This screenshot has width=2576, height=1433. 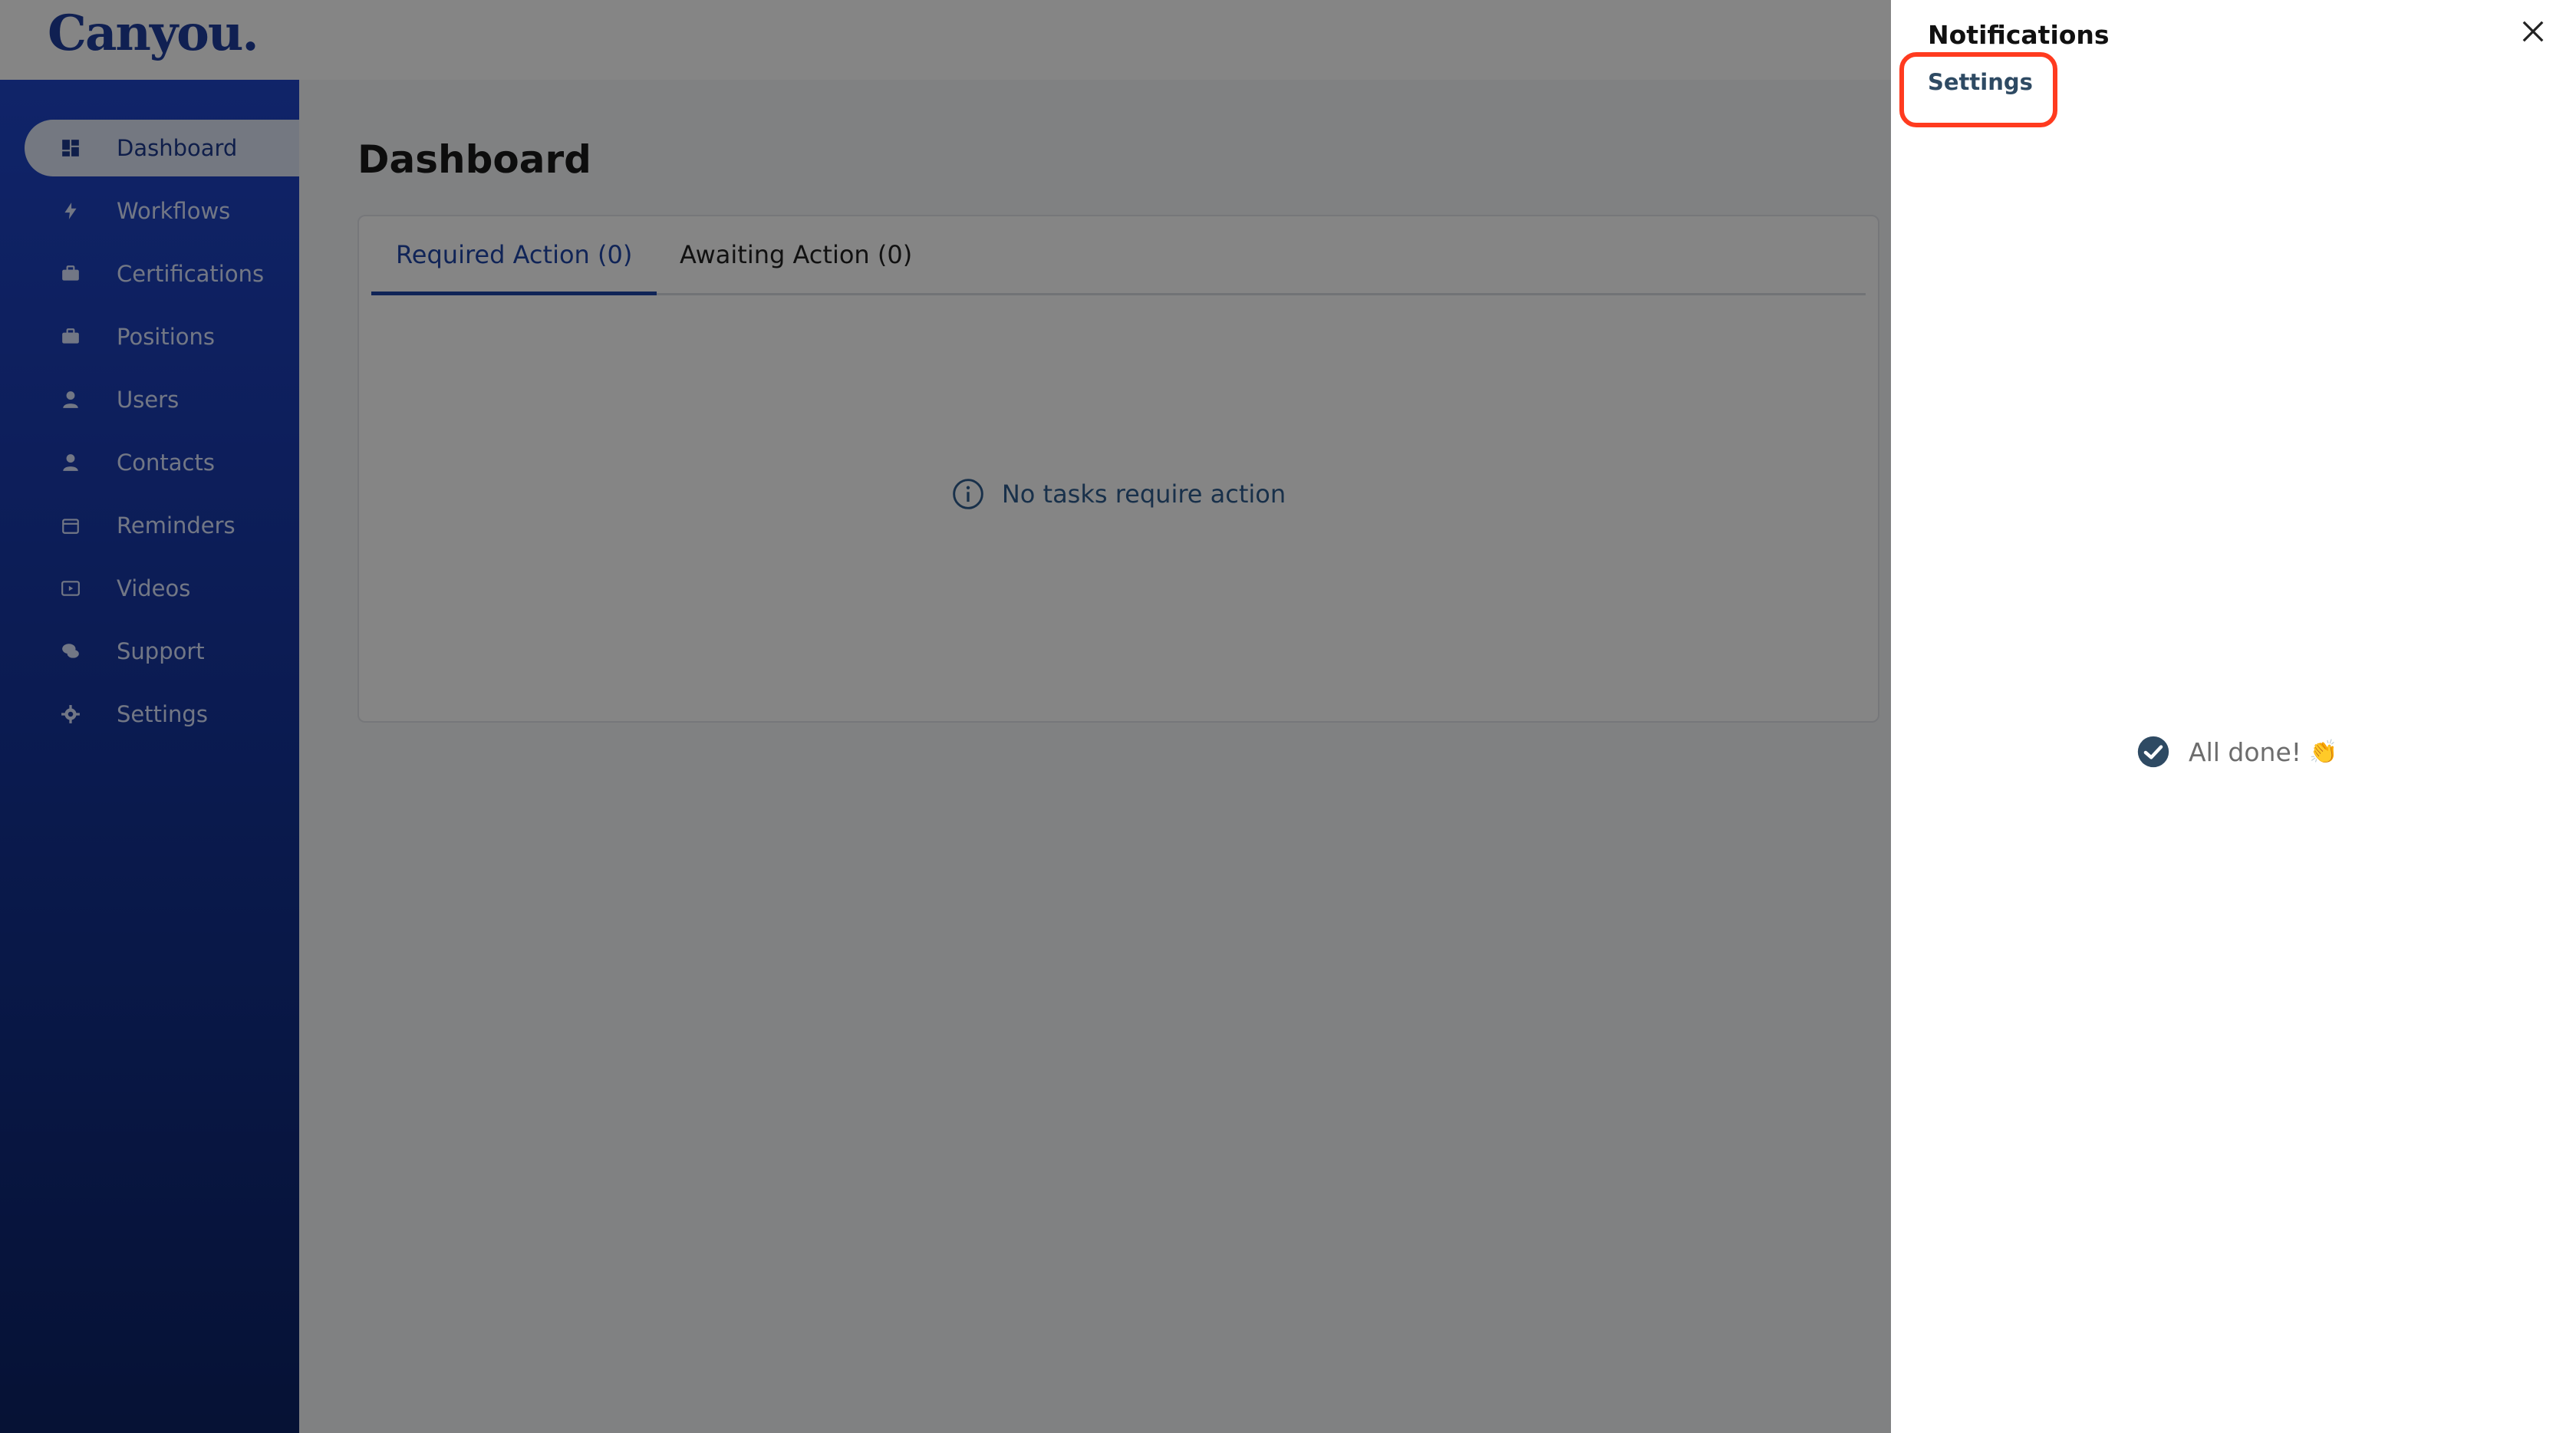 What do you see at coordinates (2153, 752) in the screenshot?
I see `check-circle-icon` at bounding box center [2153, 752].